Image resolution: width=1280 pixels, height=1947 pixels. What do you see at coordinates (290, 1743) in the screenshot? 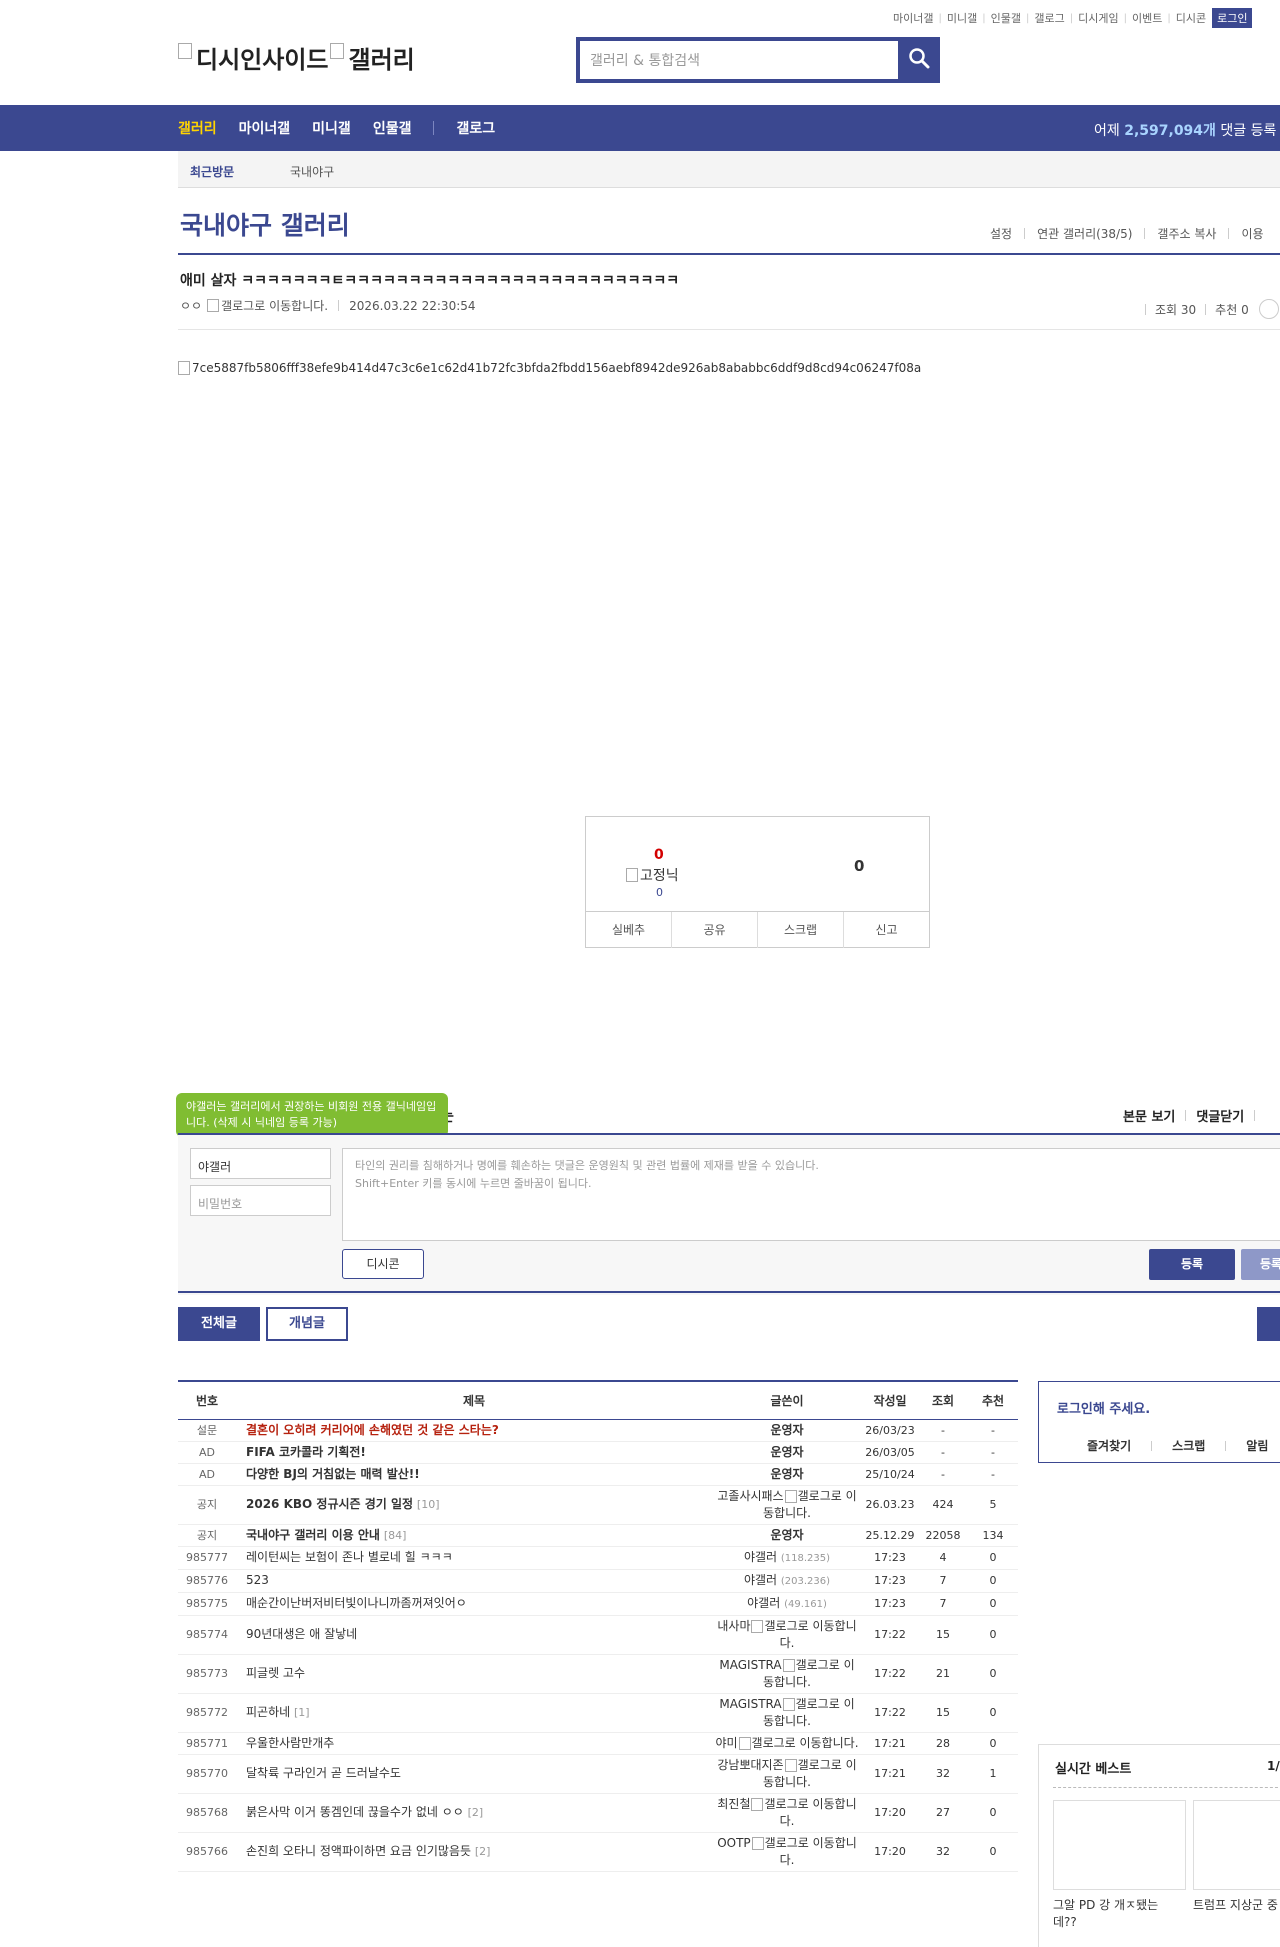
I see `post-subject: 우울한사람만개추` at bounding box center [290, 1743].